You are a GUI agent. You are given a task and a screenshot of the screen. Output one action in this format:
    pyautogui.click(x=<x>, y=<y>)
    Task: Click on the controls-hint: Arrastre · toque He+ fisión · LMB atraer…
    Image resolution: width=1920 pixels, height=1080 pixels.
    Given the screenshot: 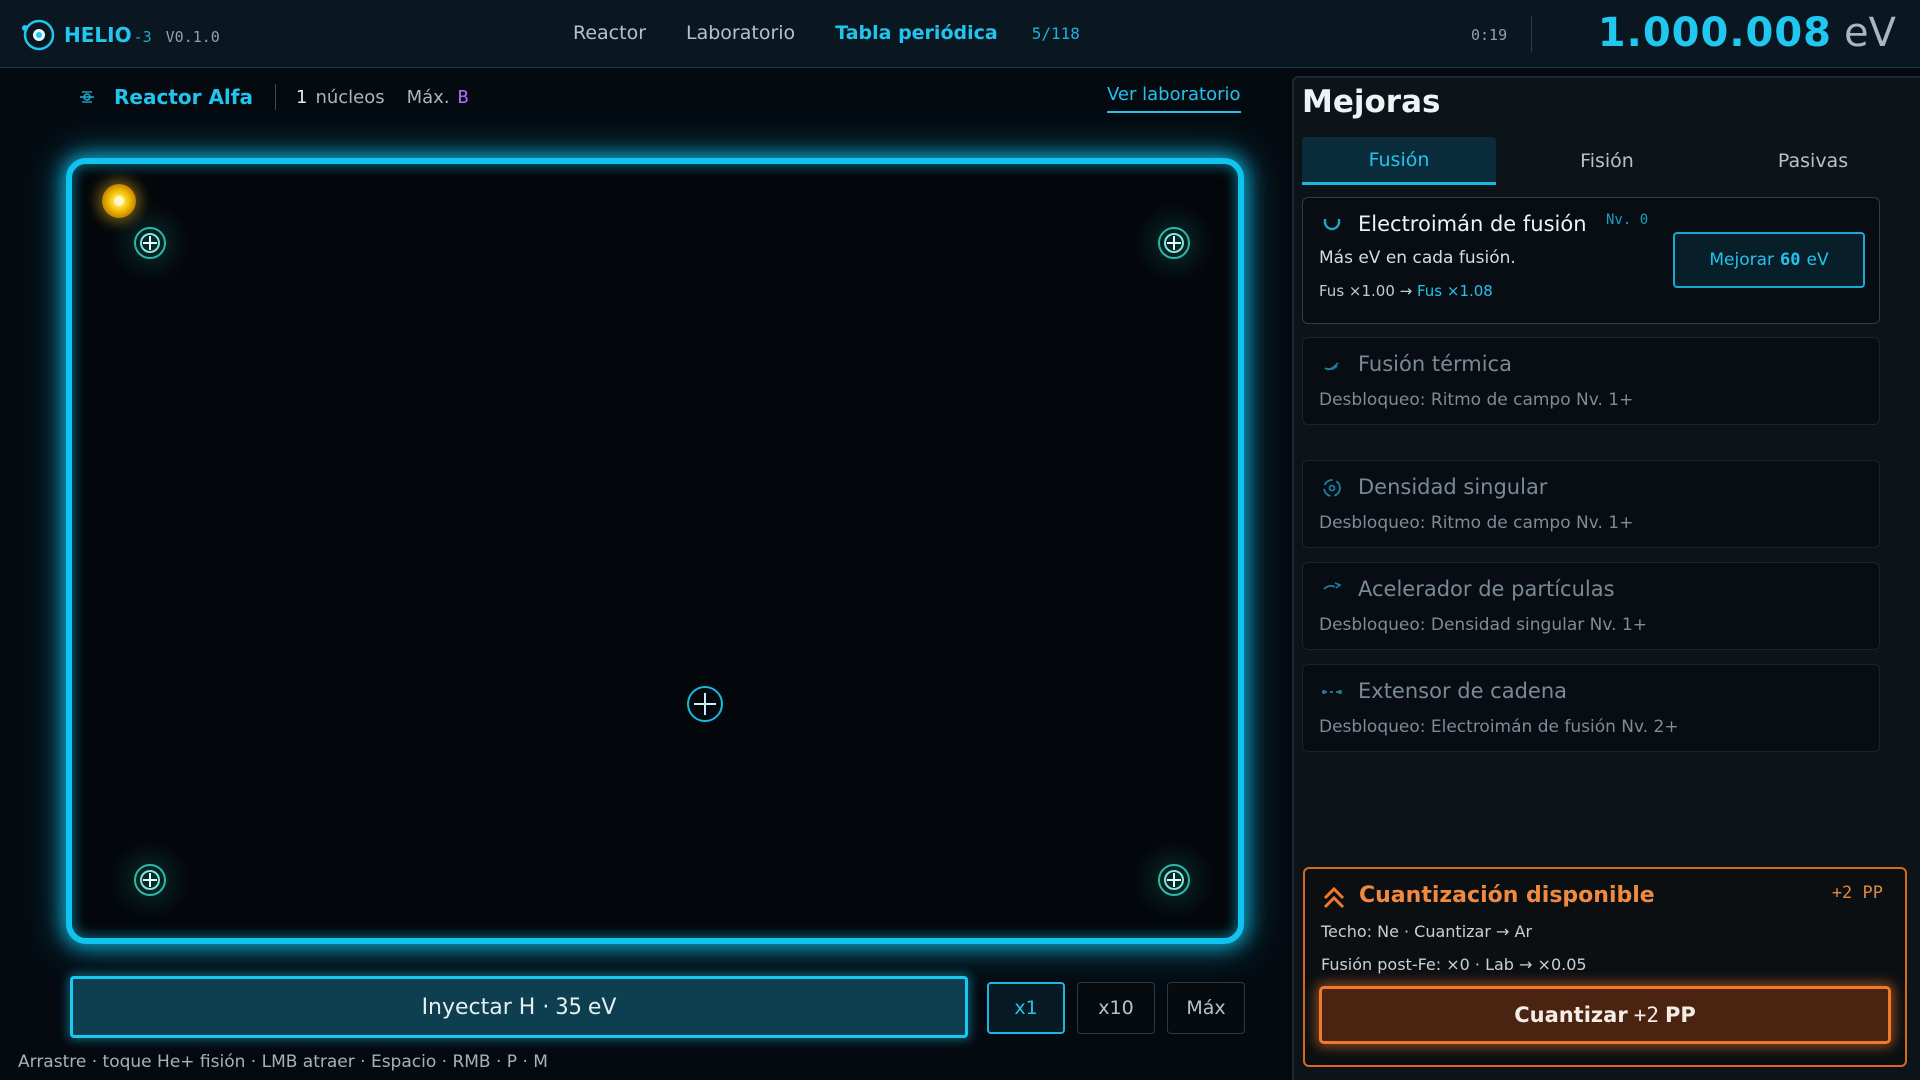 What is the action you would take?
    pyautogui.click(x=283, y=1062)
    